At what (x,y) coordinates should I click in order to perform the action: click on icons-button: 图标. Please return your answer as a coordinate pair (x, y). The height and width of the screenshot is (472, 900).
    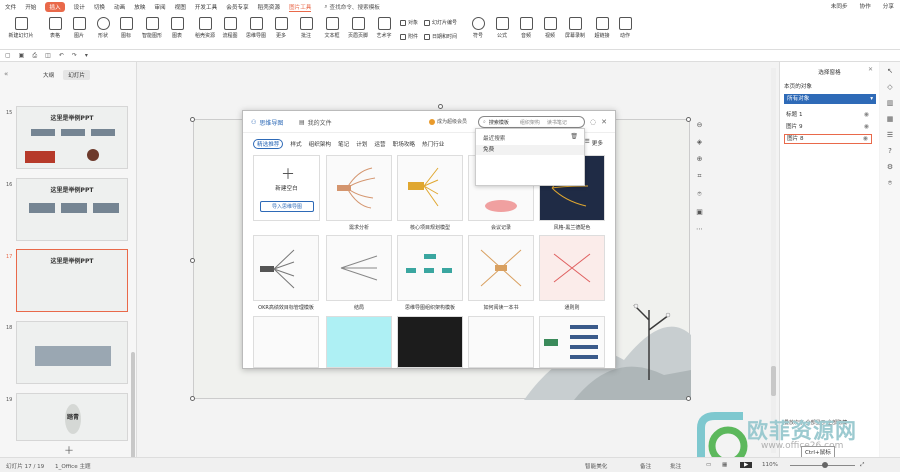
    Looking at the image, I should click on (126, 28).